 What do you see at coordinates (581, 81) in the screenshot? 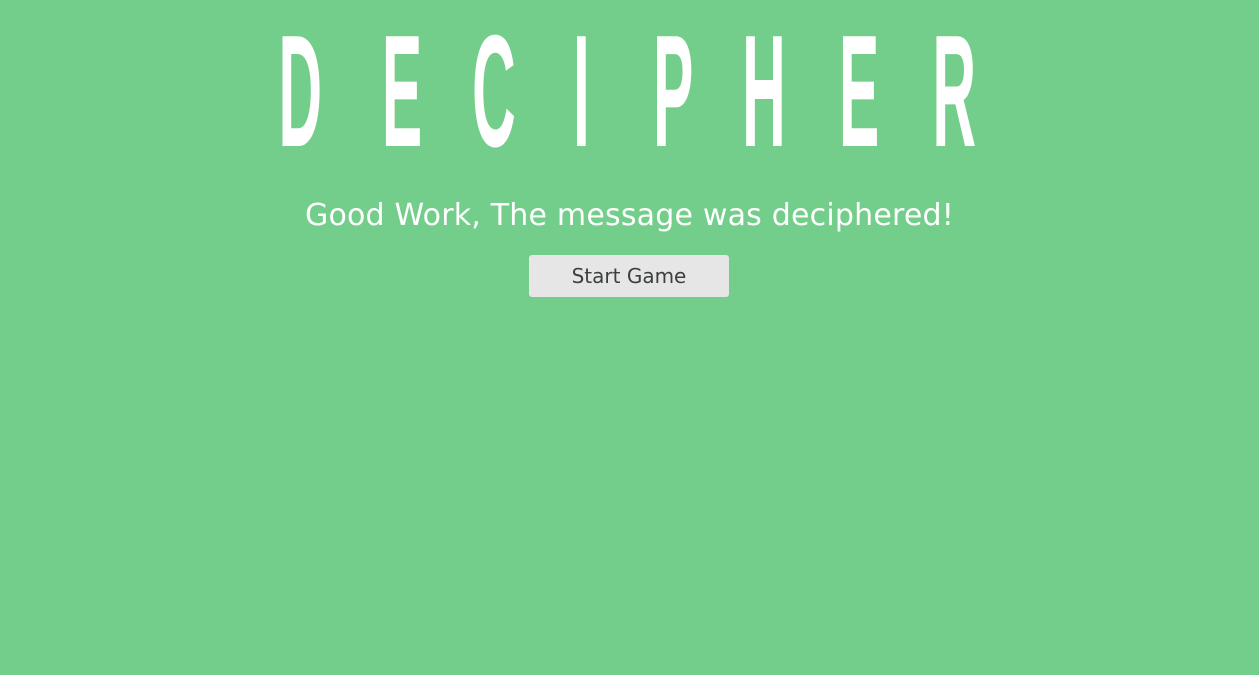
I see `title-letter-i: I` at bounding box center [581, 81].